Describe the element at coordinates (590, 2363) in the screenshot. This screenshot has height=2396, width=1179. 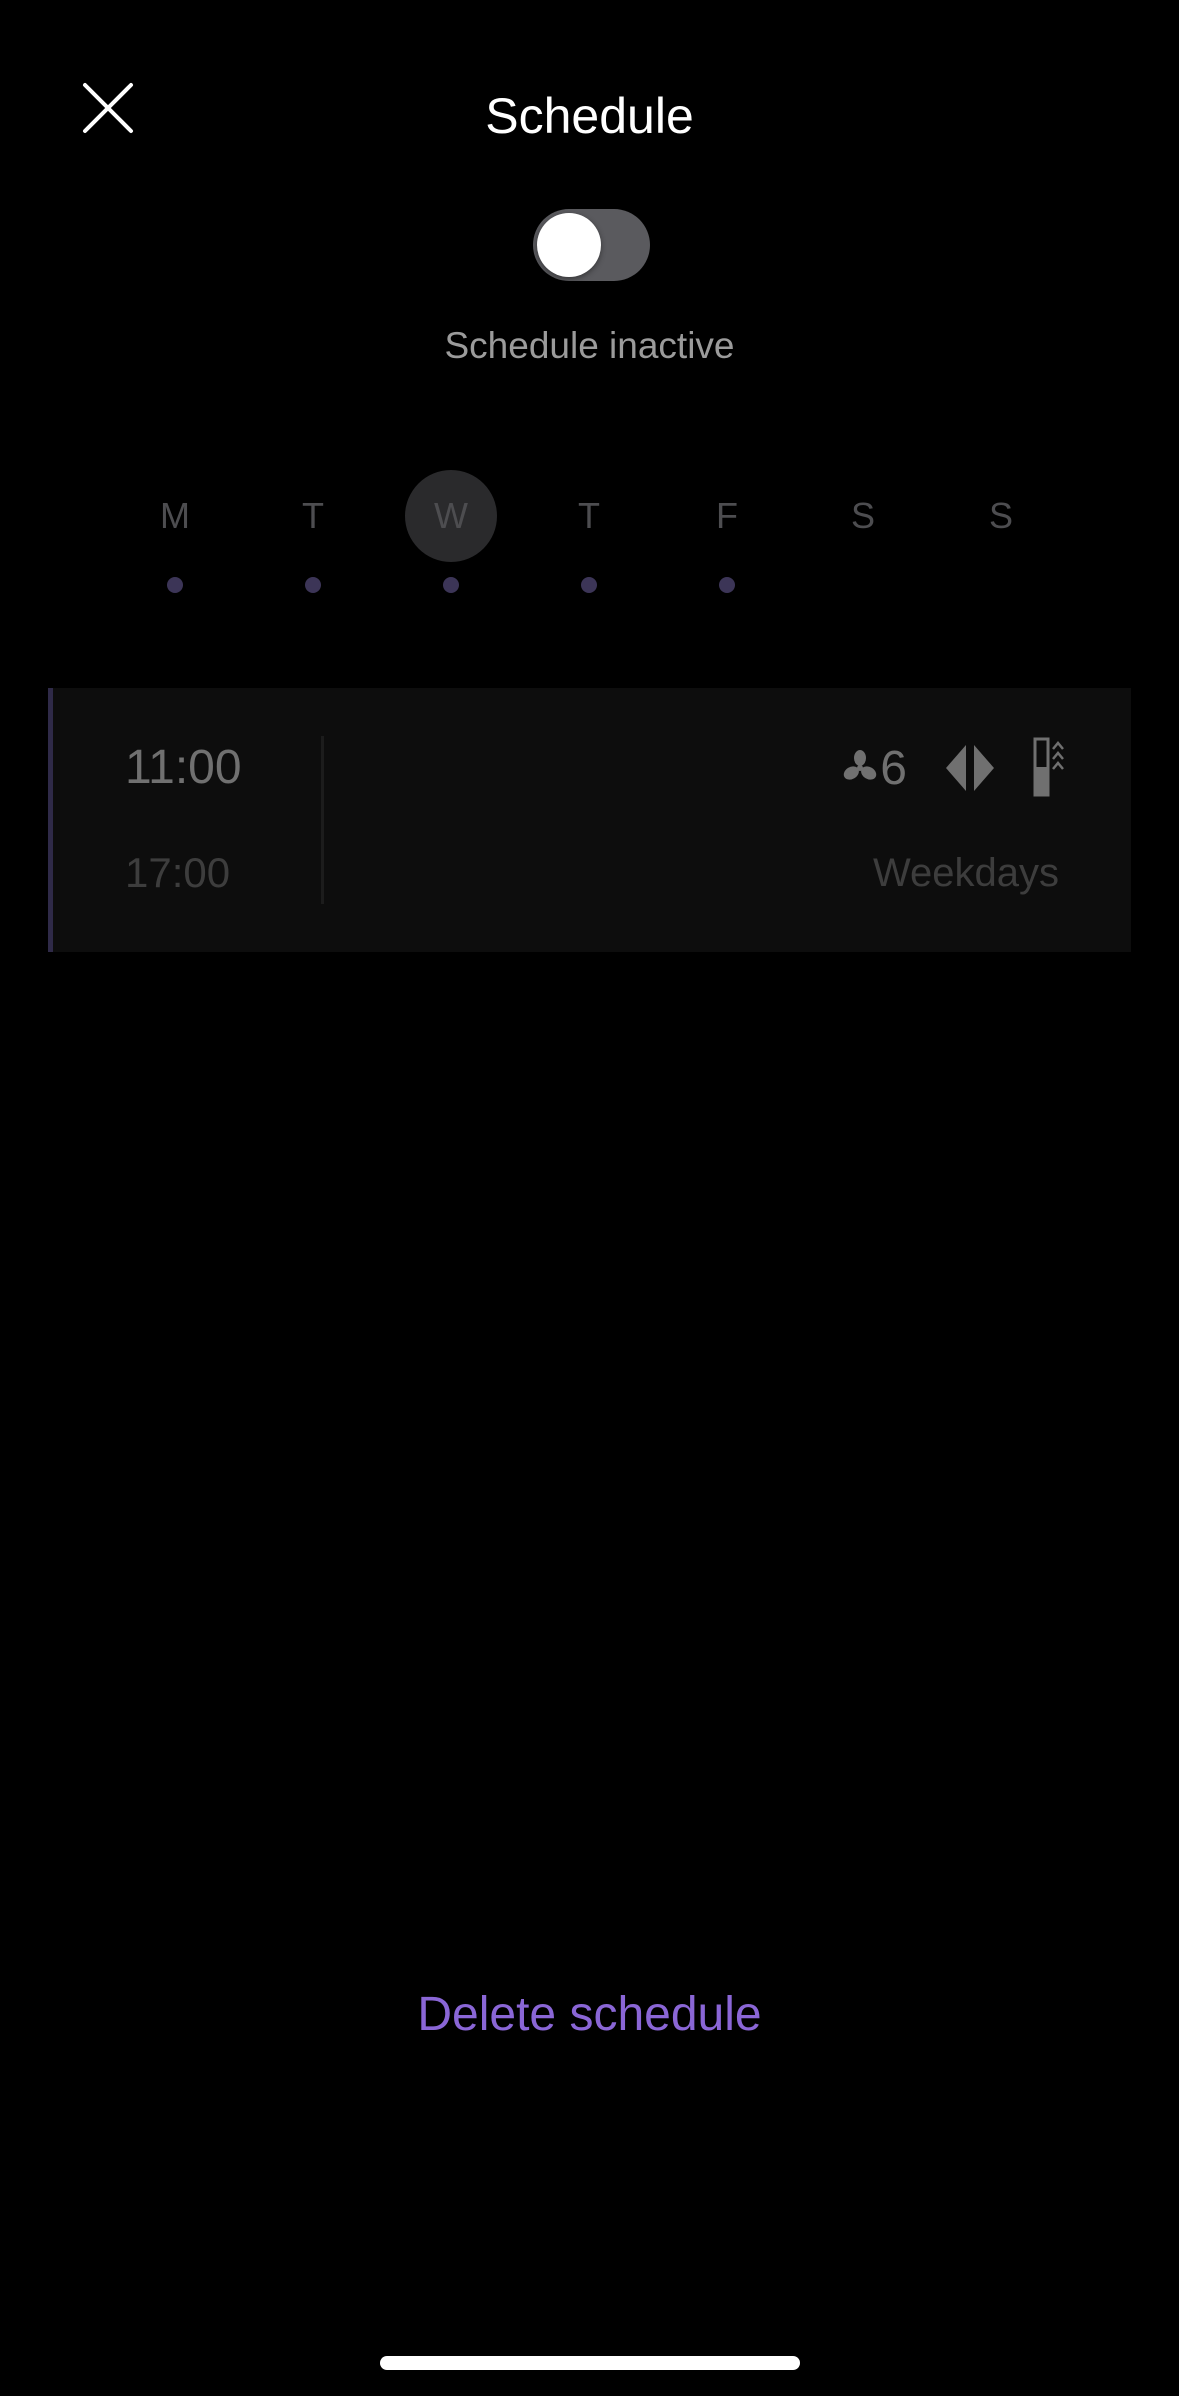
I see `home-indicator` at that location.